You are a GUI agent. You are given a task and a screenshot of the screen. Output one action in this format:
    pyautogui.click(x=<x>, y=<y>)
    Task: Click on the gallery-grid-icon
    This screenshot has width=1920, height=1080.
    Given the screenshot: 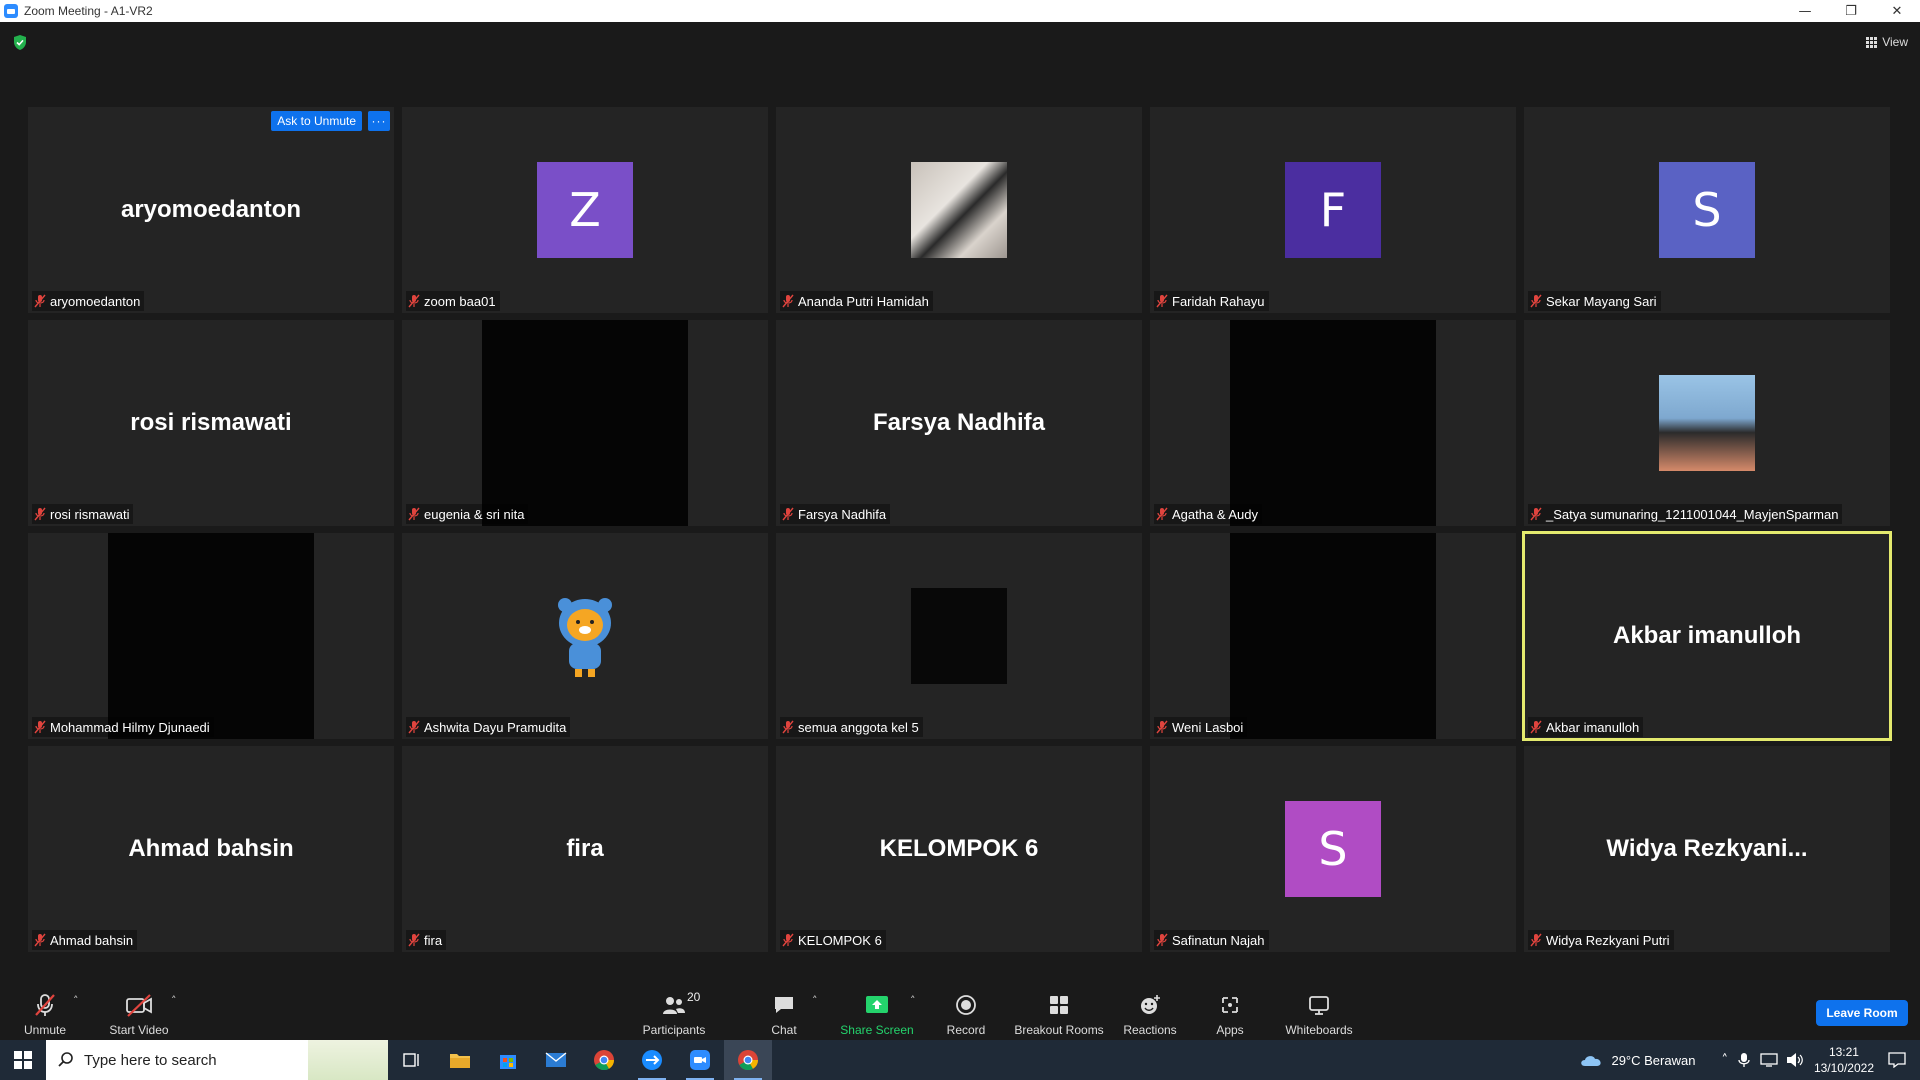 What is the action you would take?
    pyautogui.click(x=1872, y=42)
    